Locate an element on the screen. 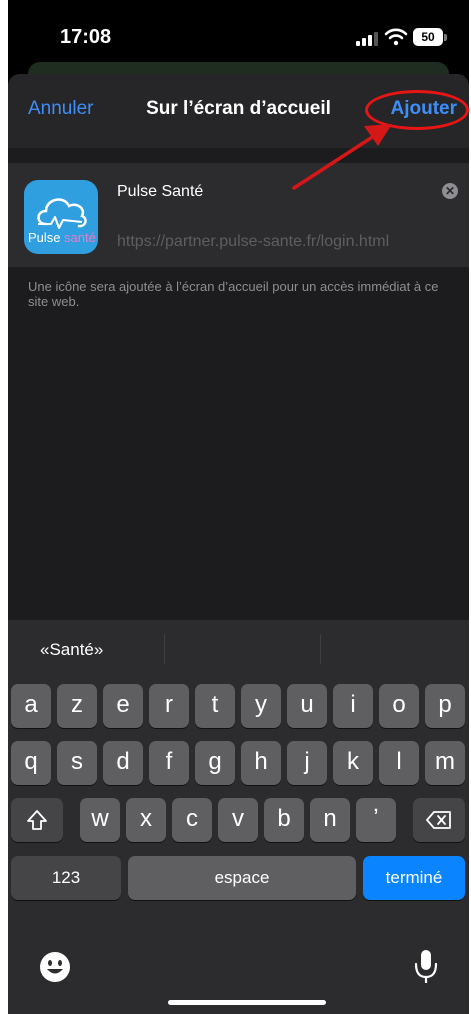 Image resolution: width=471 pixels, height=1014 pixels. suggestion-bar: «Santé» is located at coordinates (238, 648).